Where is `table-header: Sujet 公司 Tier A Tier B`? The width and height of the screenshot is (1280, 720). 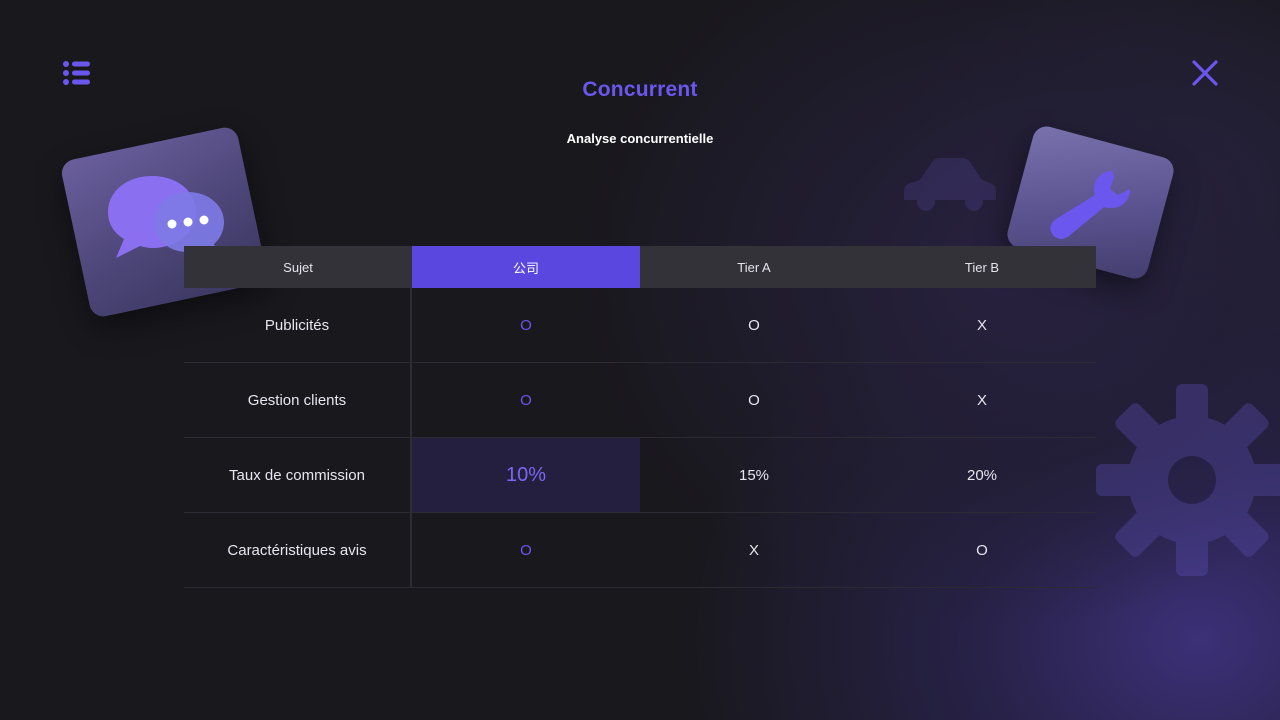 table-header: Sujet 公司 Tier A Tier B is located at coordinates (640, 267).